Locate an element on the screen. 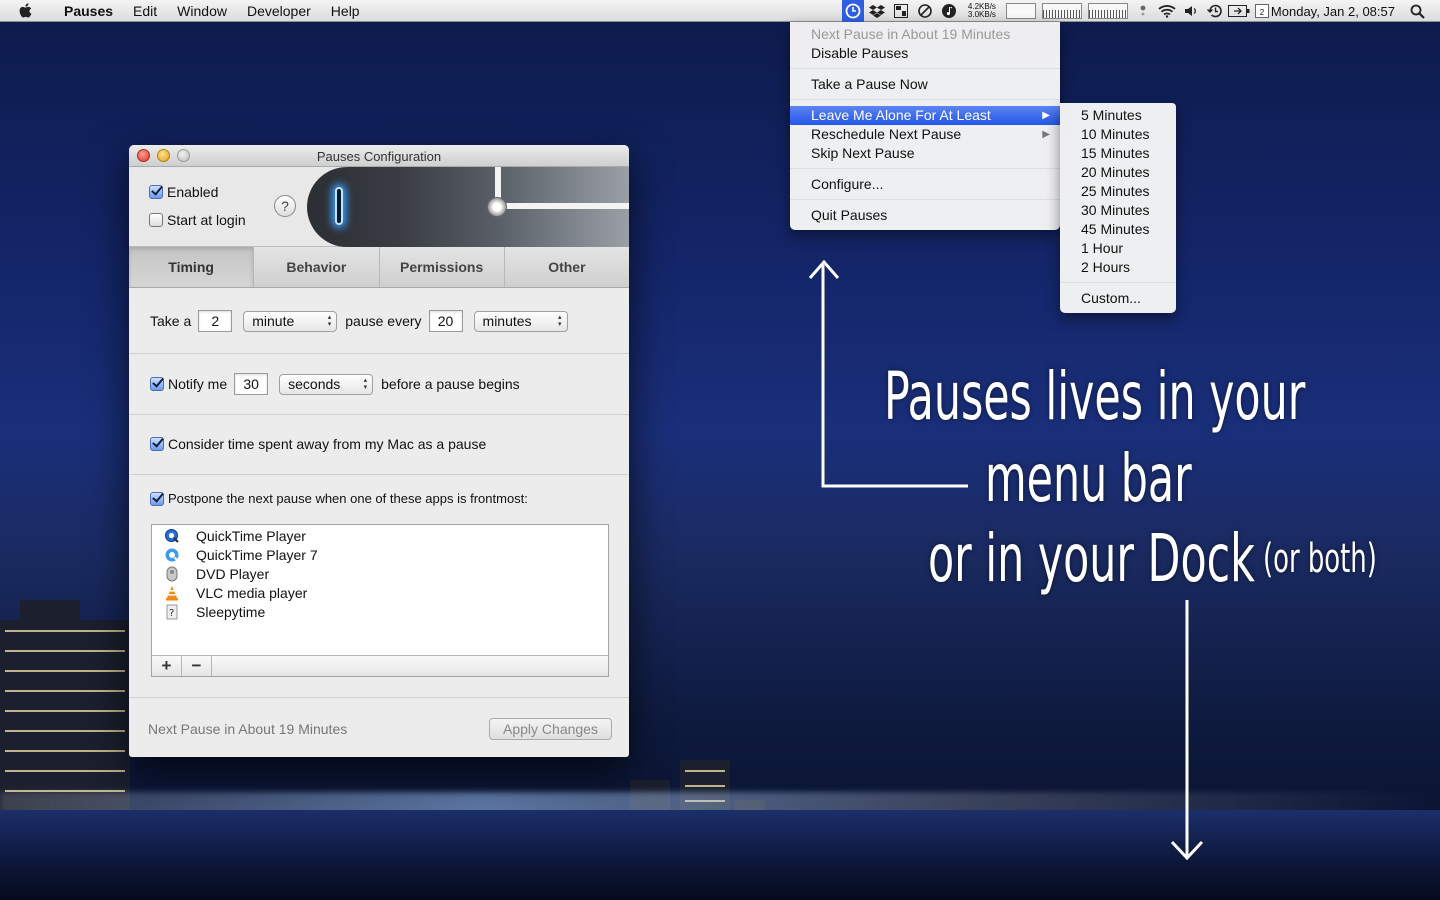 This screenshot has width=1440, height=900. wifi-icon is located at coordinates (1167, 11).